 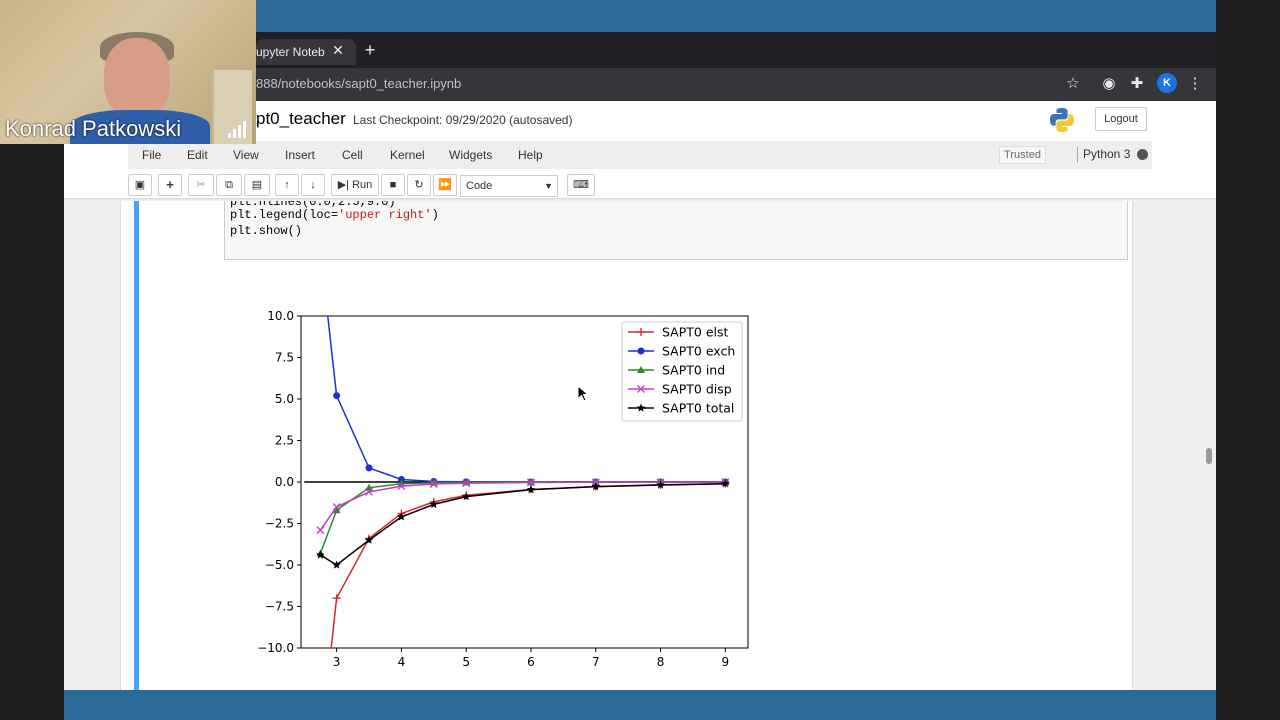 What do you see at coordinates (284, 358) in the screenshot?
I see `y-tick-label: 7.5` at bounding box center [284, 358].